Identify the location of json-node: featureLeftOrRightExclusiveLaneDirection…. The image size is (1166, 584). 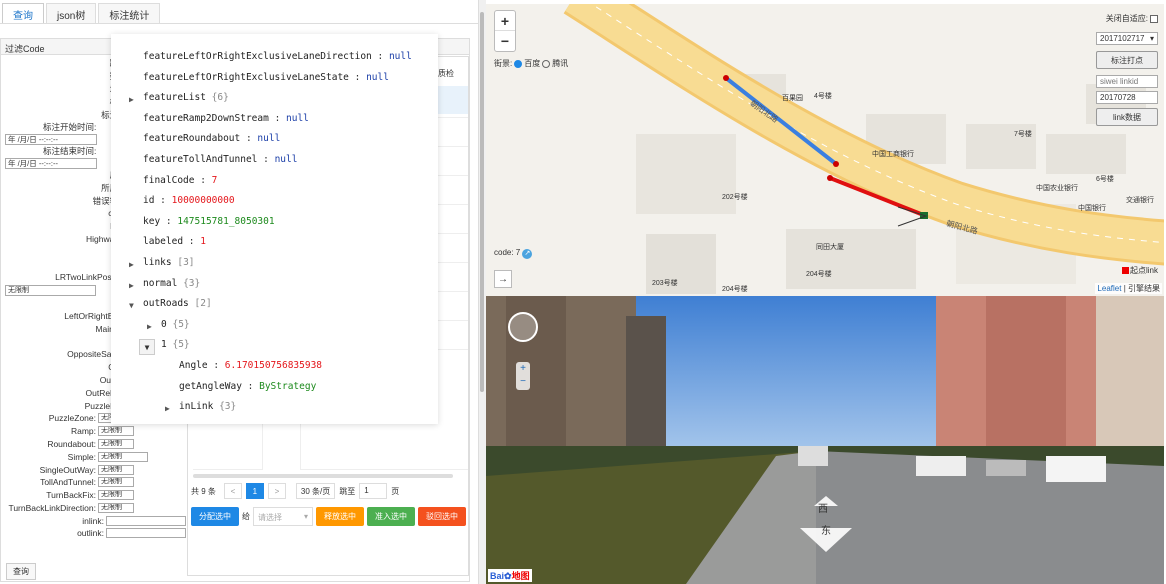
(277, 56).